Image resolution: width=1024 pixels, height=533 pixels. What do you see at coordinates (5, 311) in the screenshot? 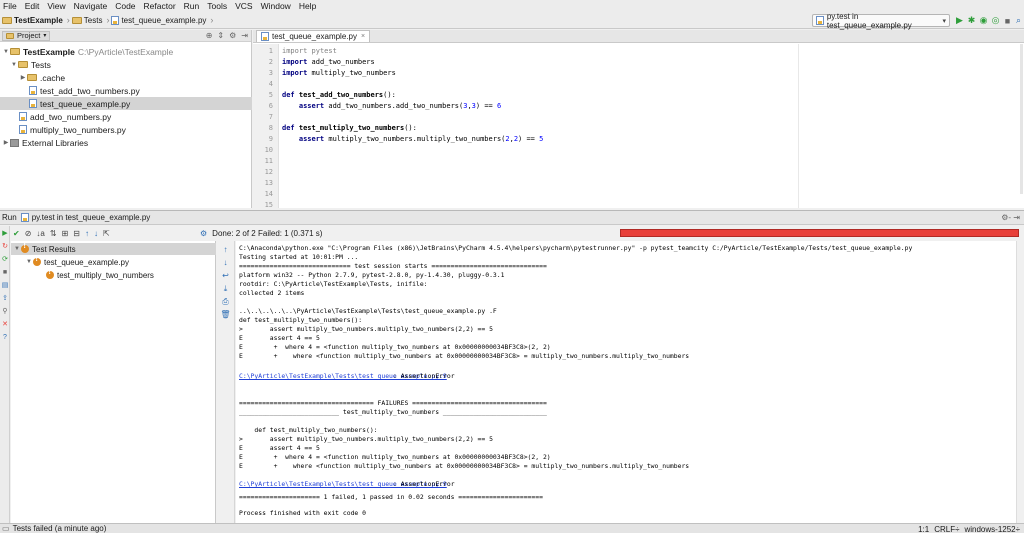
I see `pin-icon: ⚲` at bounding box center [5, 311].